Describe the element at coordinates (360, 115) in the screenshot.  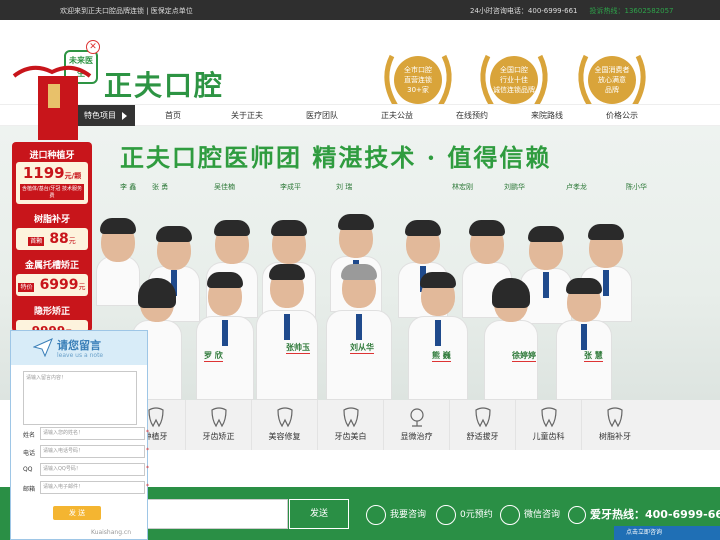
I see `main-nav: 特色项目 首页 关于正夫 医疗团队 正夫公益 在线预约 来院路线 价格公示` at that location.